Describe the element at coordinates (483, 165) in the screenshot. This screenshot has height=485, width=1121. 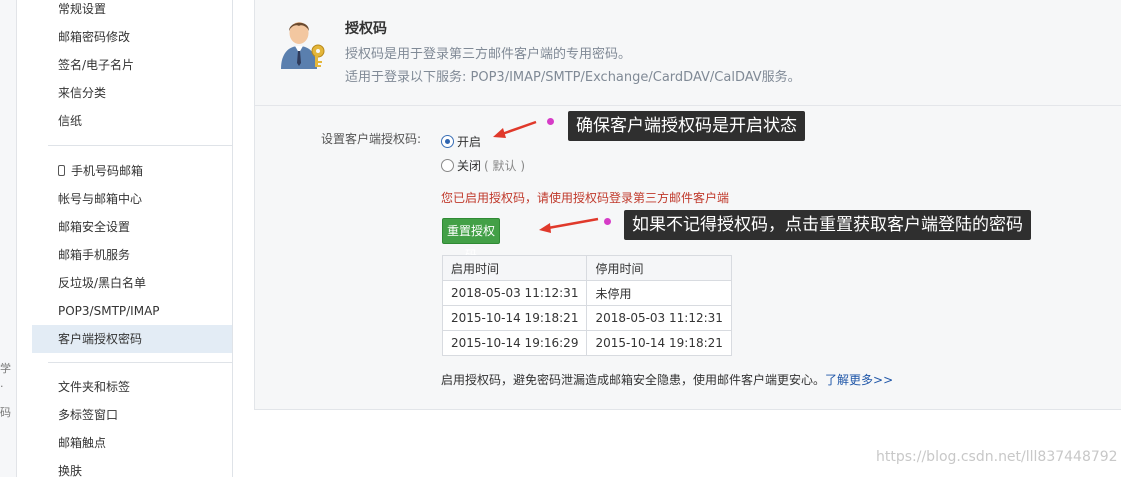
I see `radio-option-off: 关闭 ( 默认 )` at that location.